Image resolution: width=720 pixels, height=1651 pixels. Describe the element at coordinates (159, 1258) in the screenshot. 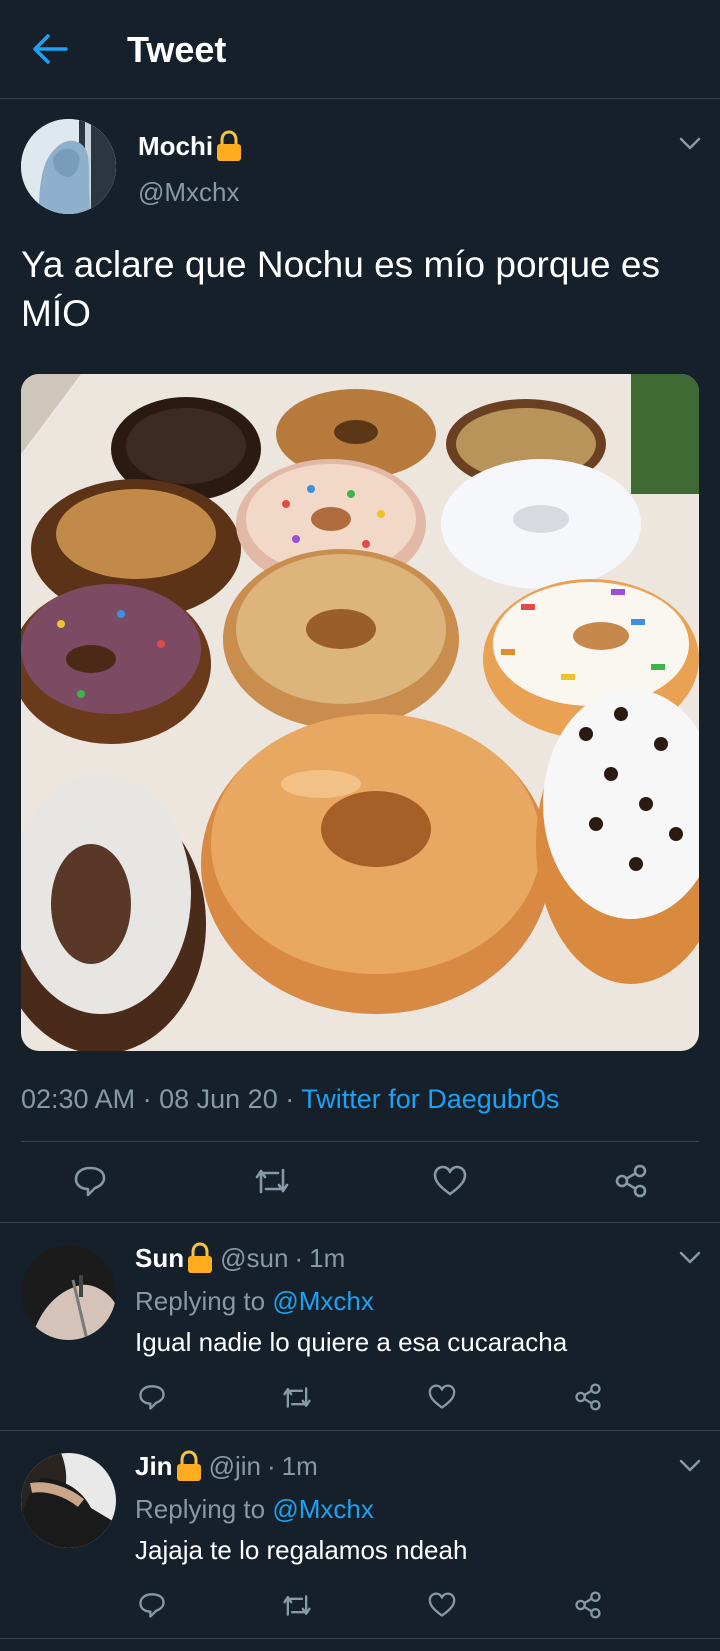

I see `reply-author-name: Sun` at that location.